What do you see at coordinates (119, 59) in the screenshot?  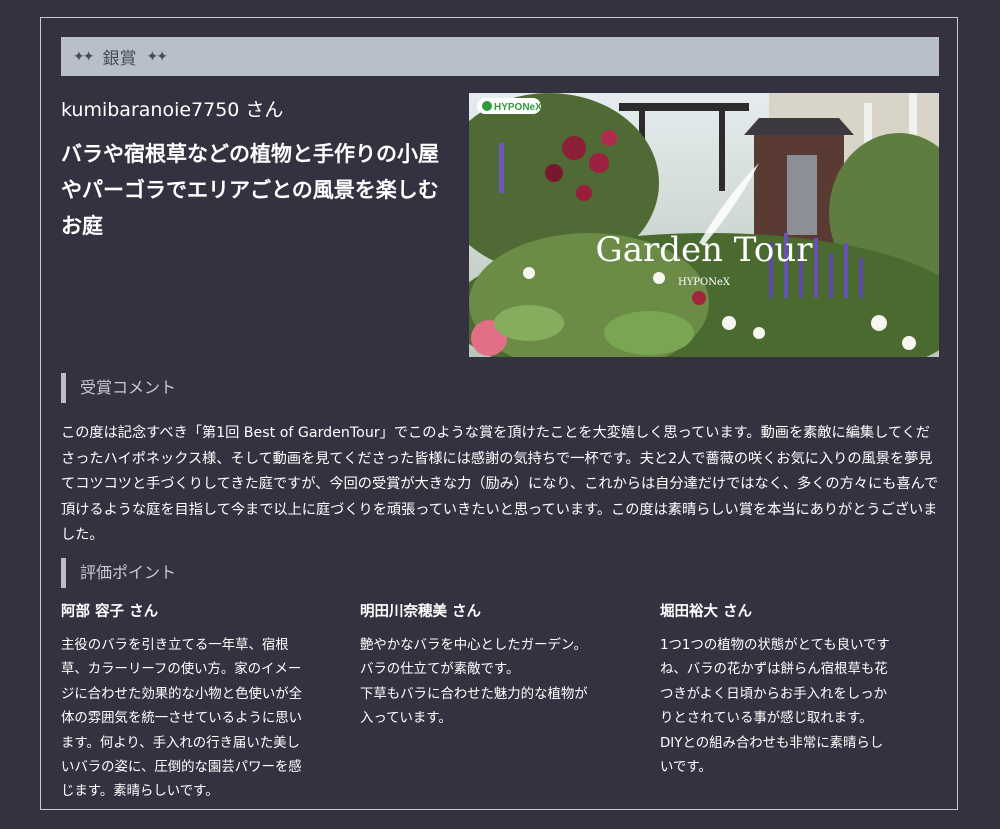 I see `award-title: 銀賞` at bounding box center [119, 59].